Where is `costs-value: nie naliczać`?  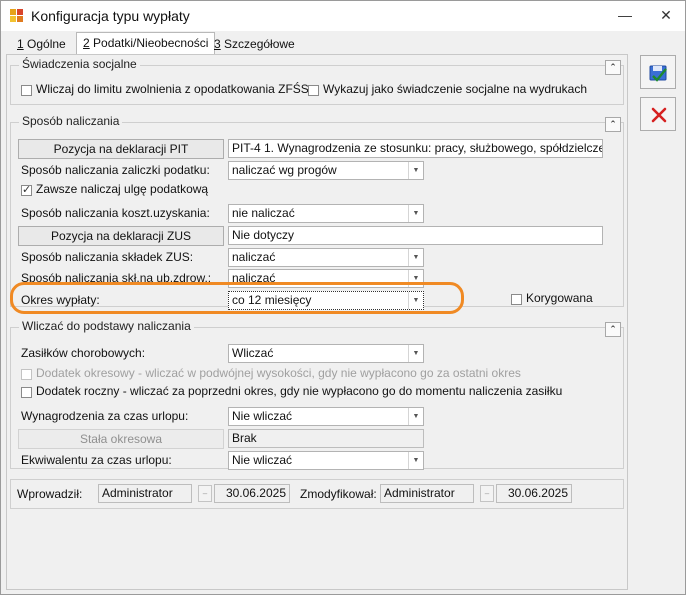 costs-value: nie naliczać is located at coordinates (263, 213).